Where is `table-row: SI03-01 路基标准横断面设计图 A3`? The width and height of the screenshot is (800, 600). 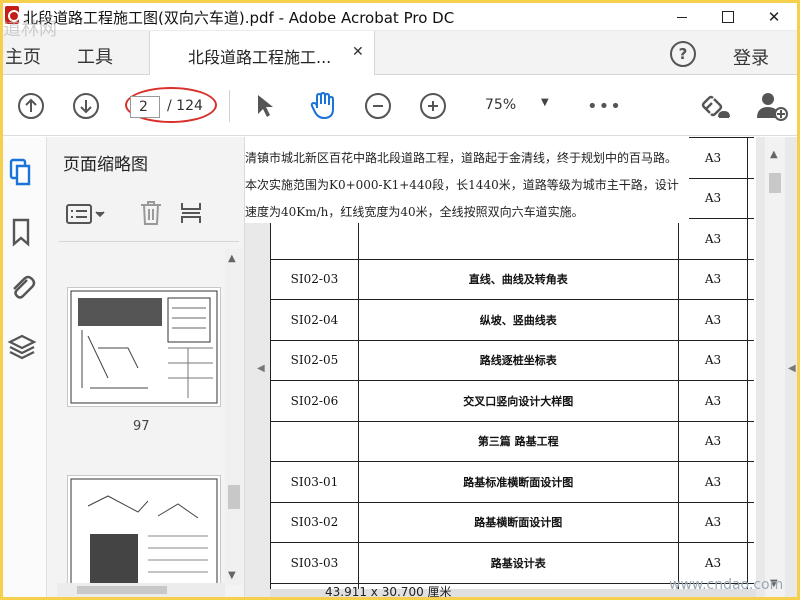 table-row: SI03-01 路基标准横断面设计图 A3 is located at coordinates (512, 482).